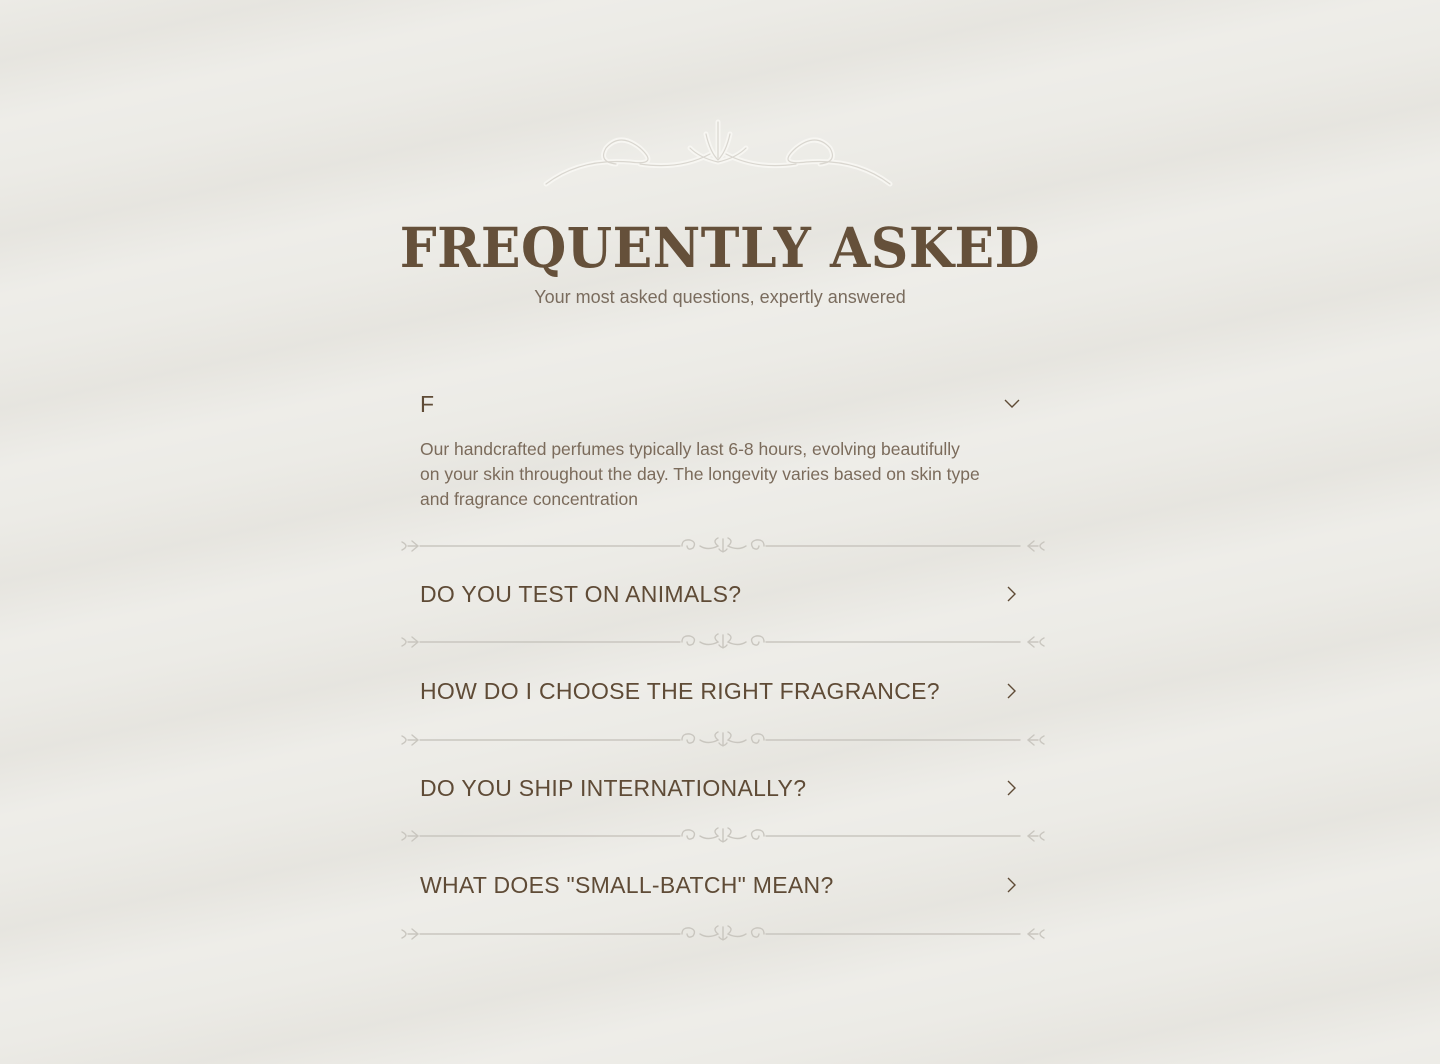  I want to click on faq-question-text: DO YOU TEST ON ANIMALS?, so click(581, 593).